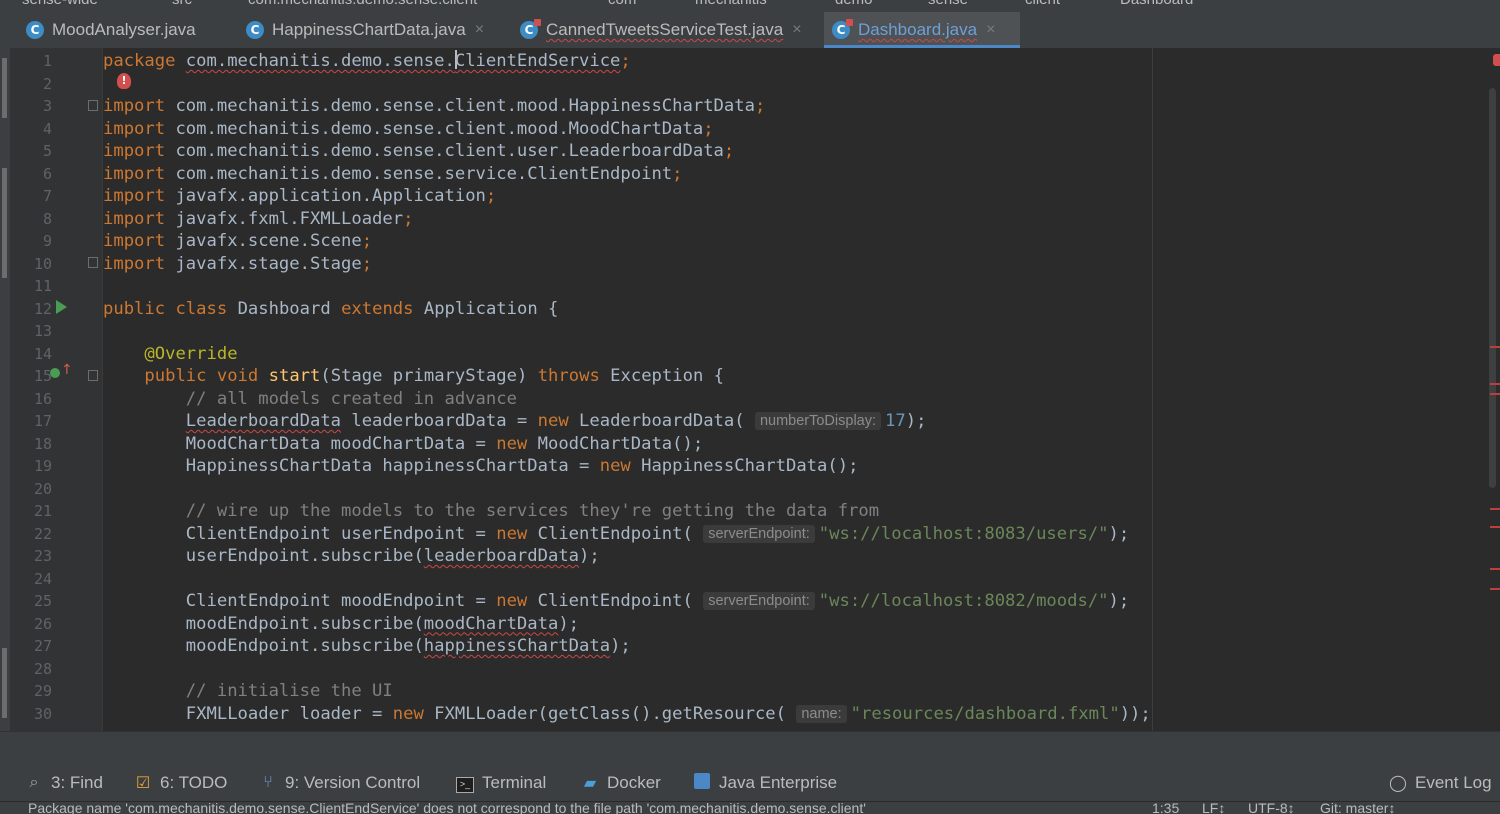 This screenshot has width=1500, height=814. What do you see at coordinates (514, 782) in the screenshot?
I see `tool-label: Terminal` at bounding box center [514, 782].